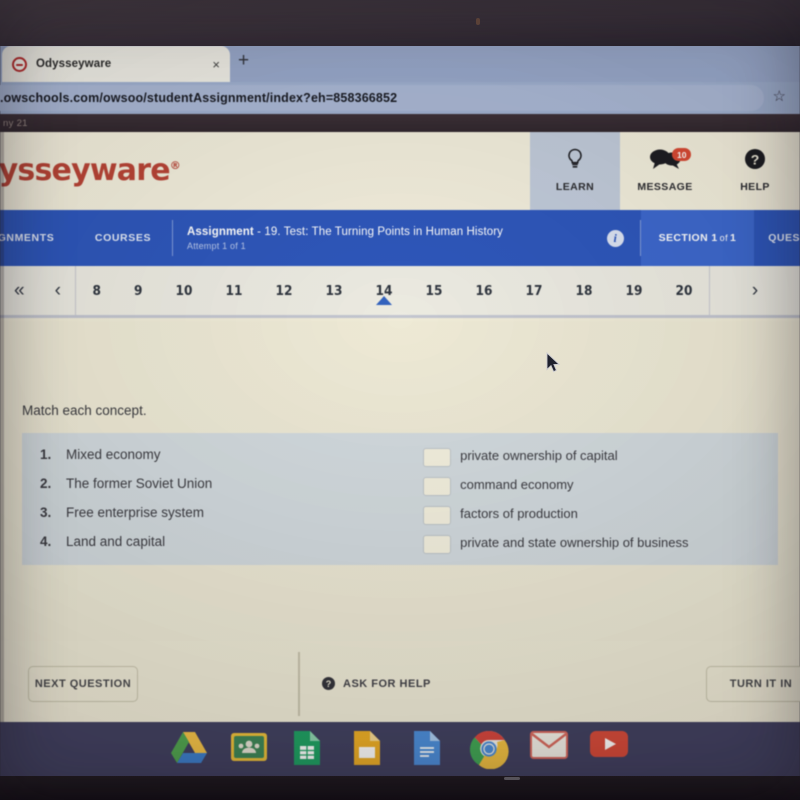 This screenshot has width=800, height=800. What do you see at coordinates (46, 454) in the screenshot?
I see `concept-number: 1.` at bounding box center [46, 454].